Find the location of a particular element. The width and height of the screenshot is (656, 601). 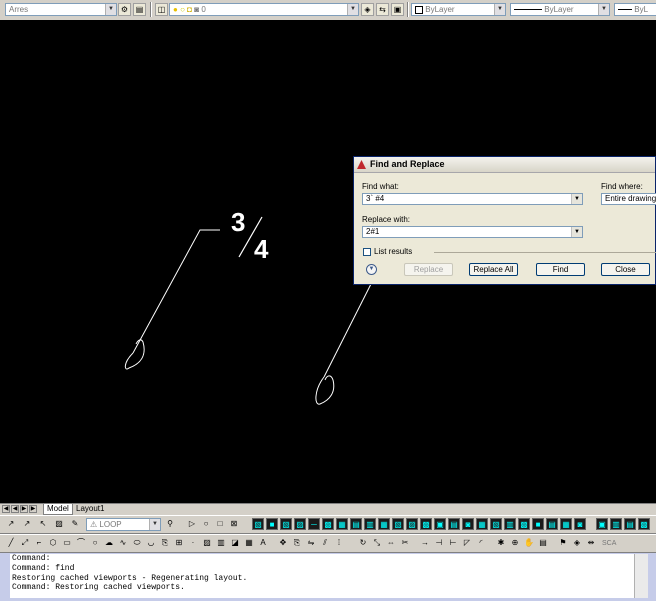

first-tab-icon: ◀ is located at coordinates (6, 509).